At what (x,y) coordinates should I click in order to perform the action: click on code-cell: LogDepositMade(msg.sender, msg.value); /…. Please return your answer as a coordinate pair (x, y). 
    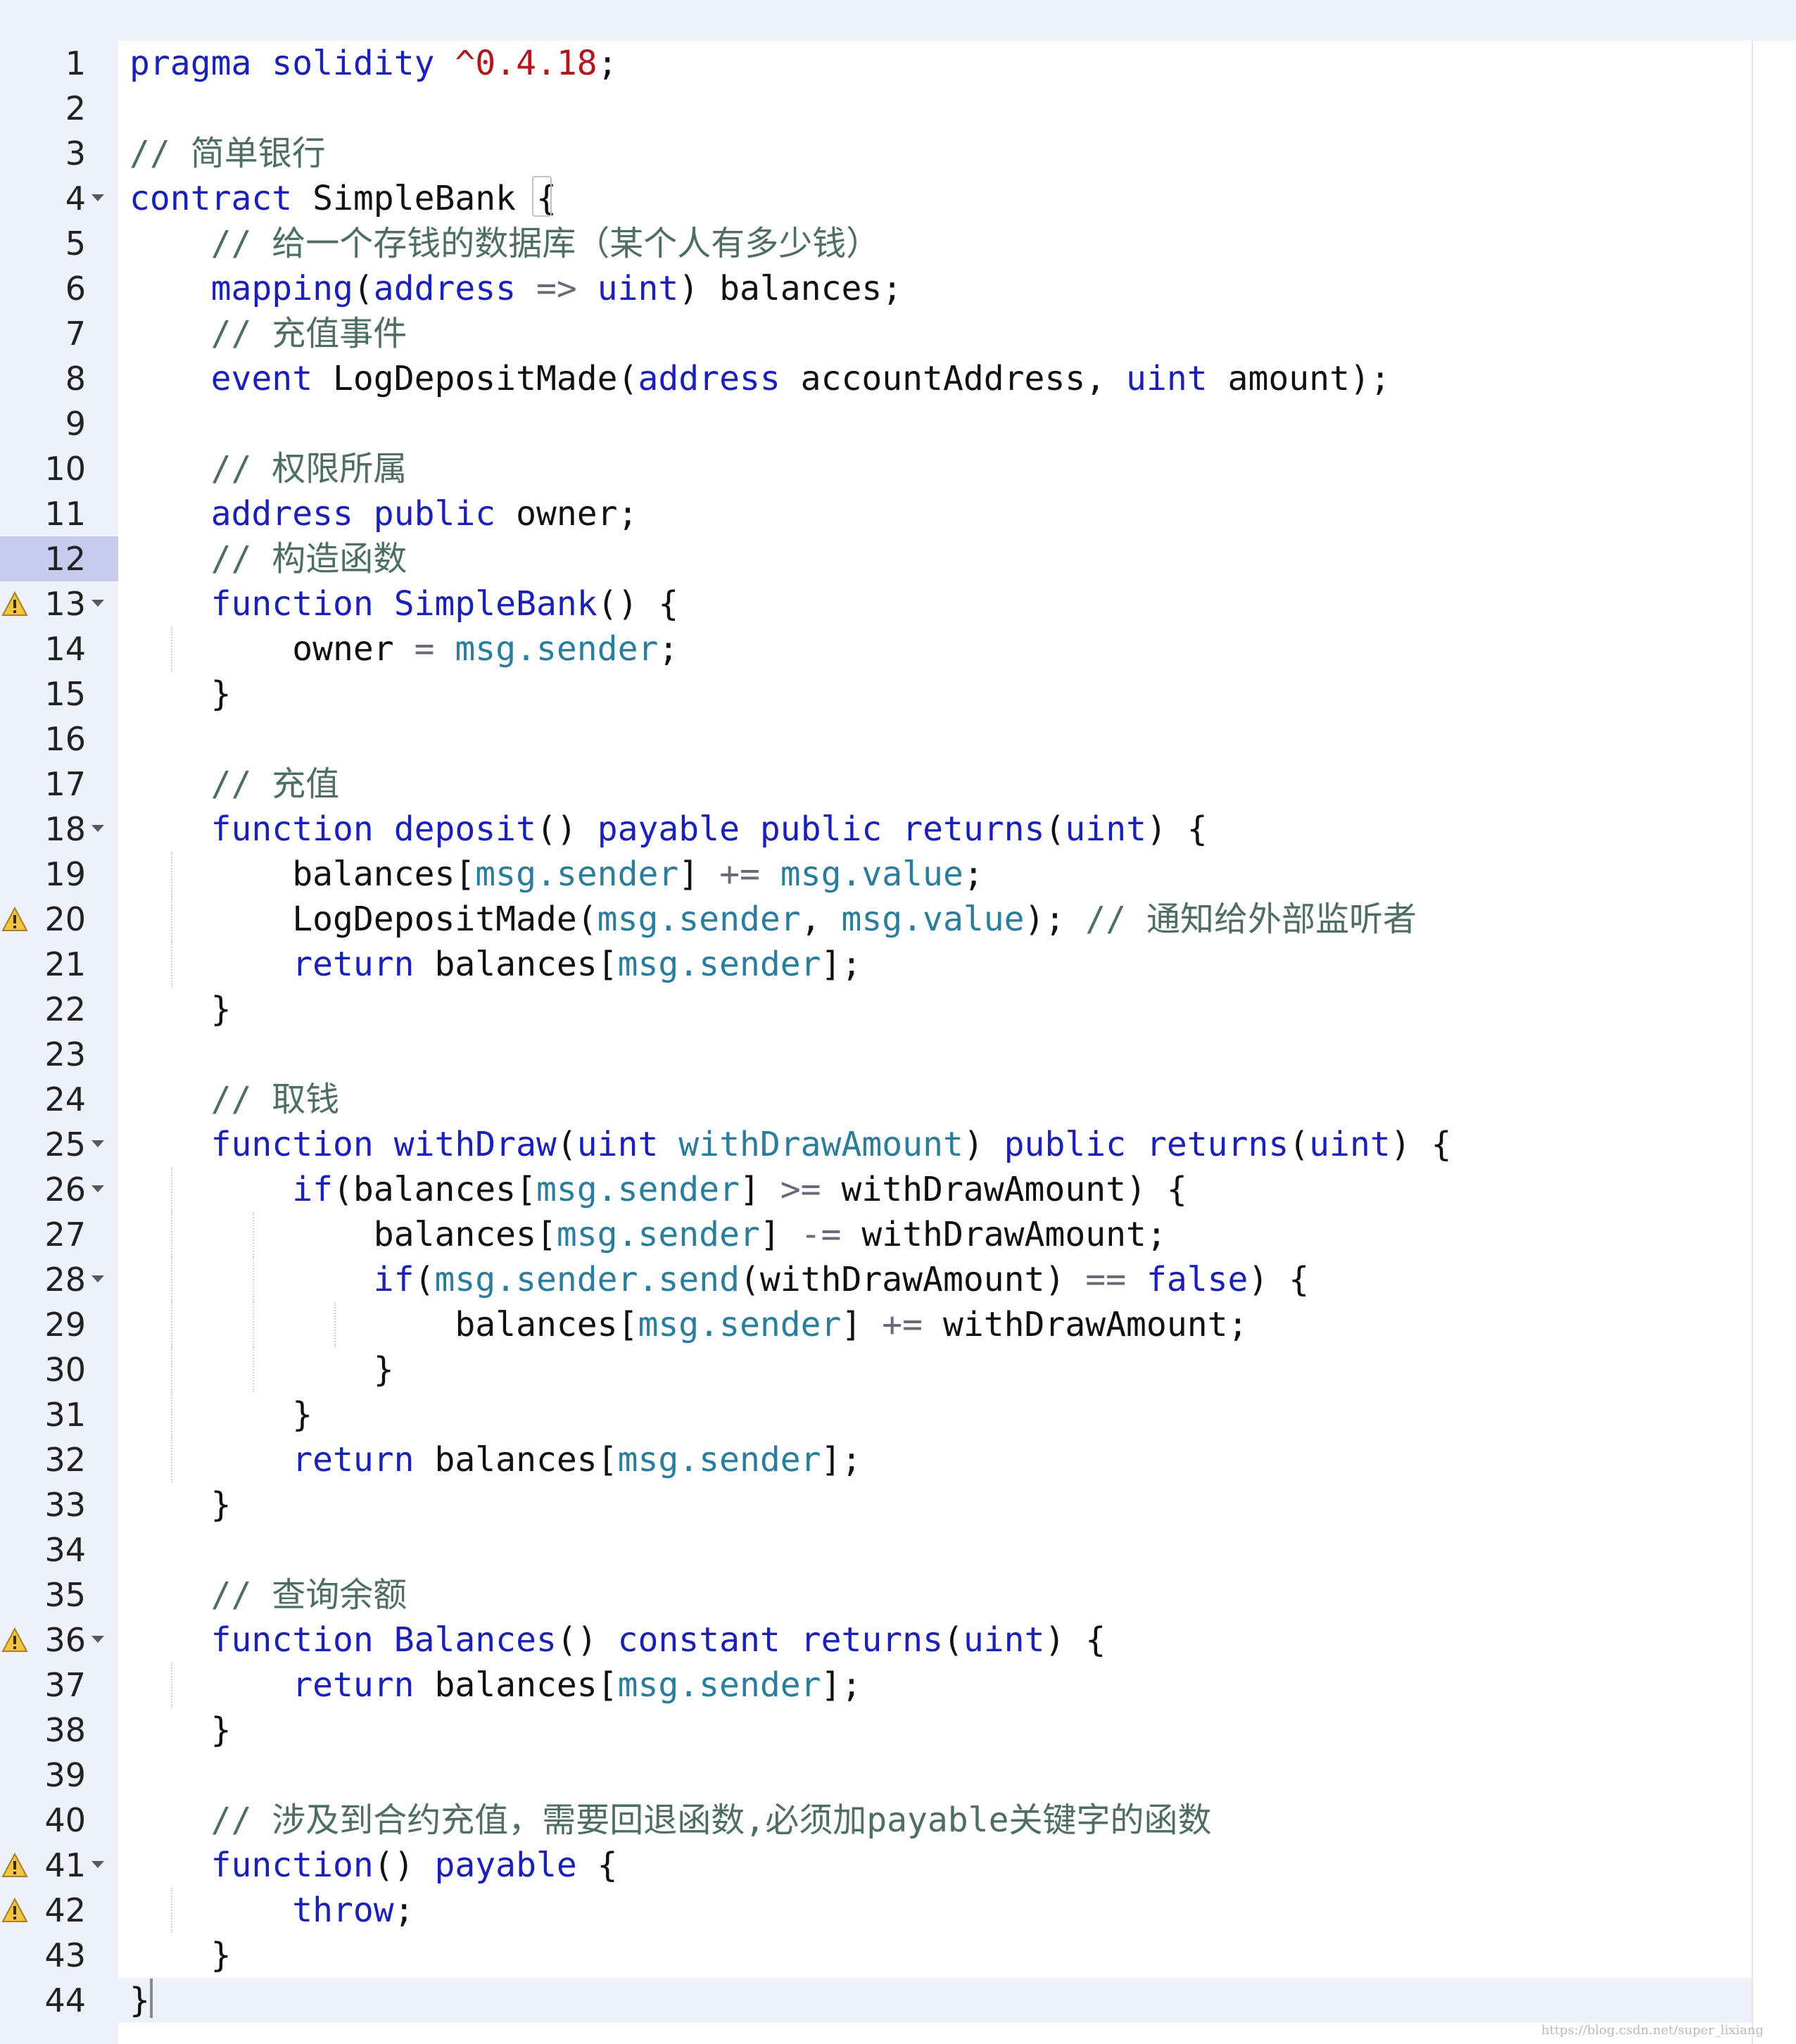
    Looking at the image, I should click on (935, 919).